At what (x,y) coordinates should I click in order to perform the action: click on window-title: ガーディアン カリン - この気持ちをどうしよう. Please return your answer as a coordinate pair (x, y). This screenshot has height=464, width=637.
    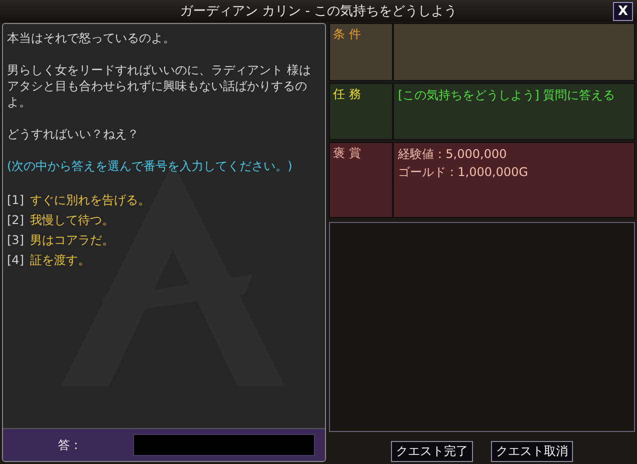
    Looking at the image, I should click on (319, 11).